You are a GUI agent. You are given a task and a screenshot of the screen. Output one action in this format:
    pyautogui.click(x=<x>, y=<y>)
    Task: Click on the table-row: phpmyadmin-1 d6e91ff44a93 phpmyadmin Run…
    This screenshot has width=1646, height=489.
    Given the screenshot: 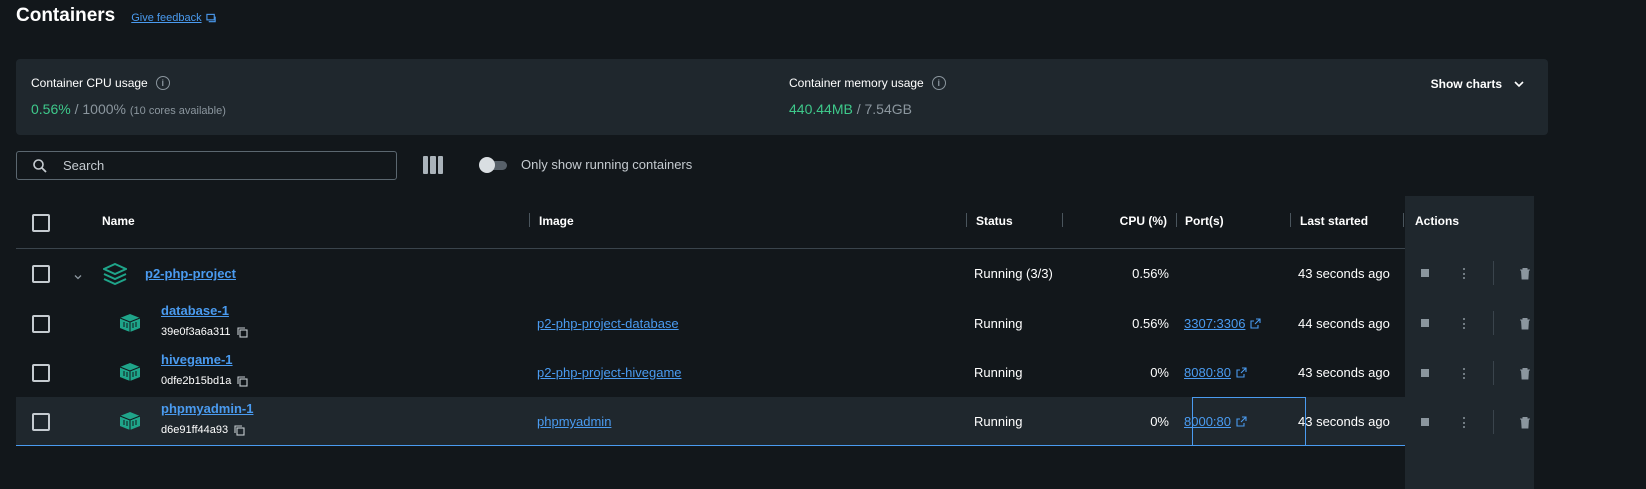 What is the action you would take?
    pyautogui.click(x=710, y=421)
    